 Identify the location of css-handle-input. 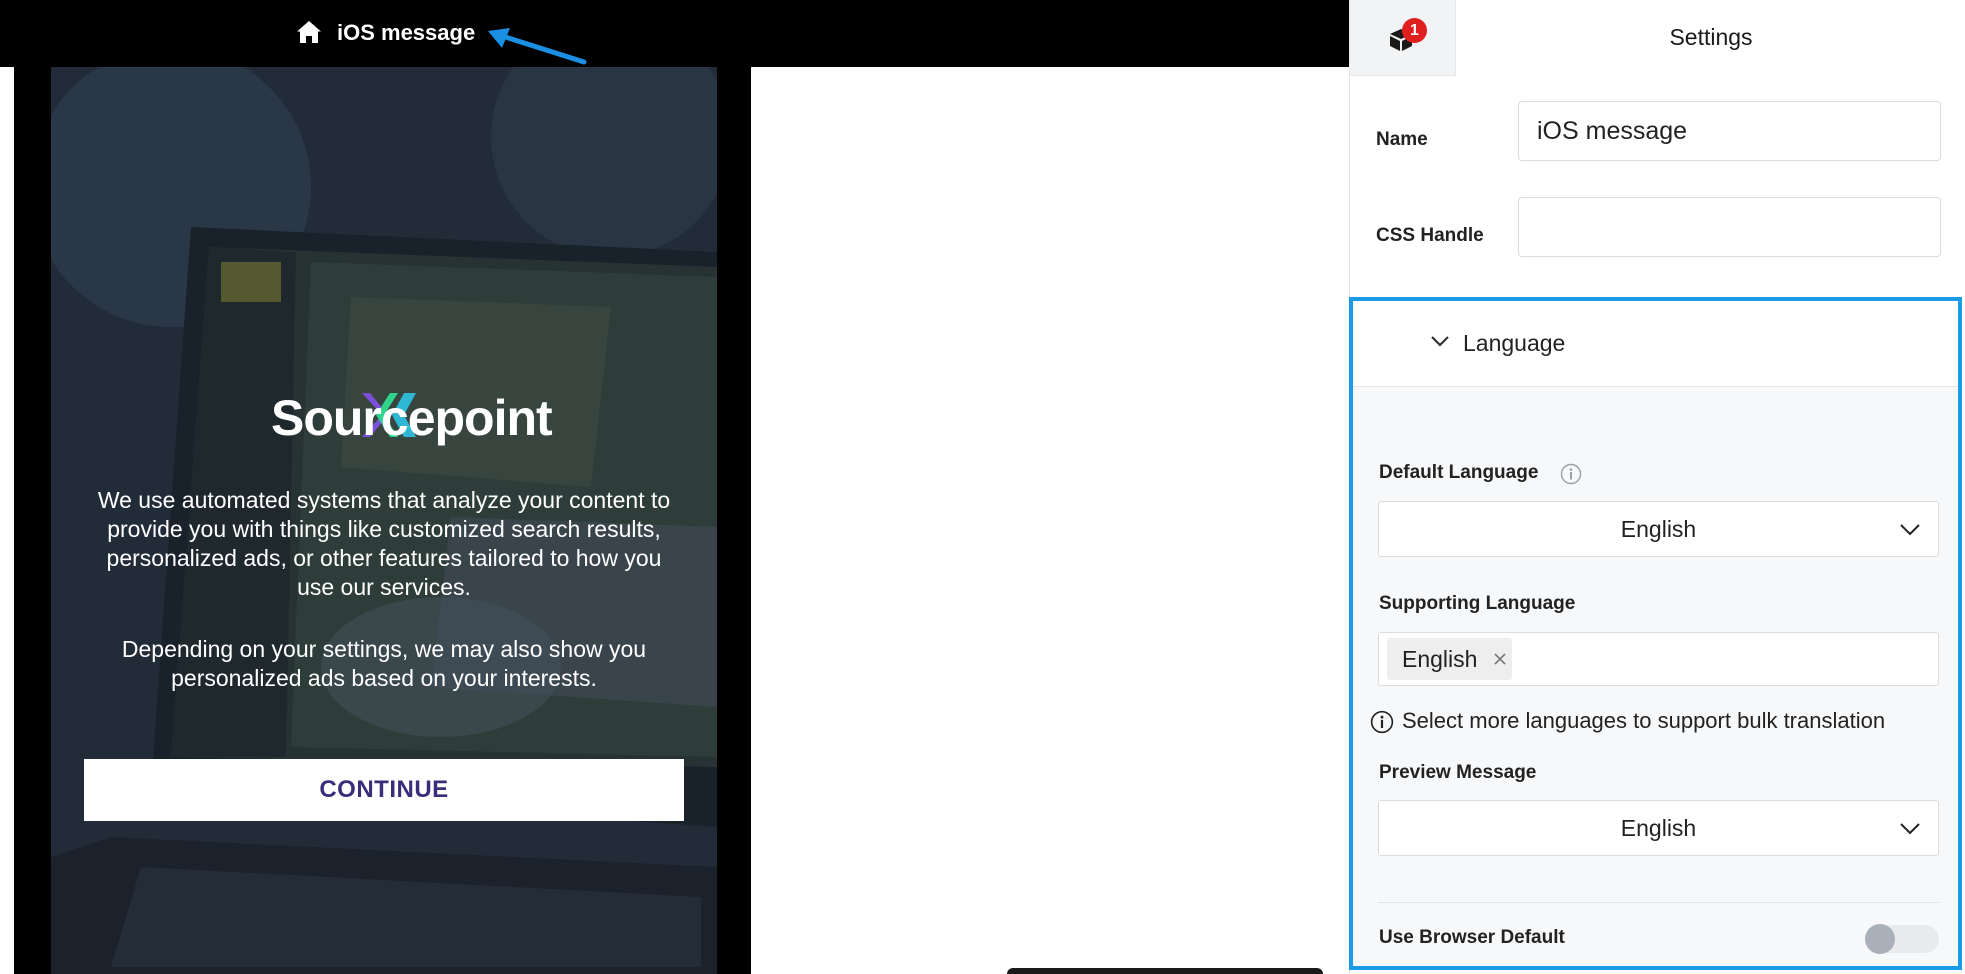
(1729, 227).